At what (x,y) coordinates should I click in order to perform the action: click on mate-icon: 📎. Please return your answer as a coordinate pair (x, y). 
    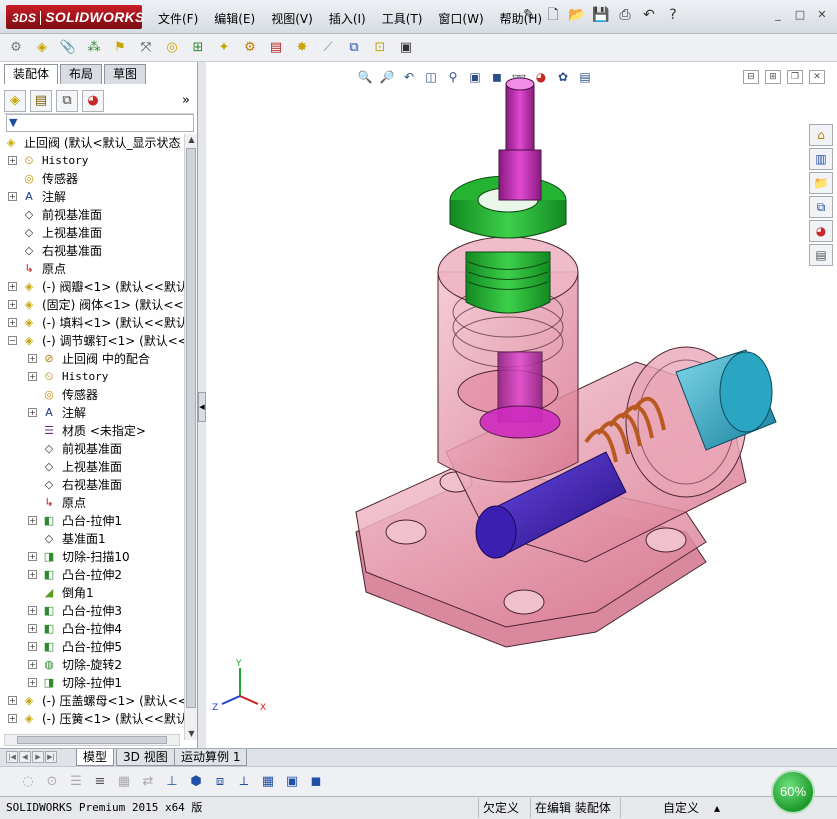
    Looking at the image, I should click on (68, 48).